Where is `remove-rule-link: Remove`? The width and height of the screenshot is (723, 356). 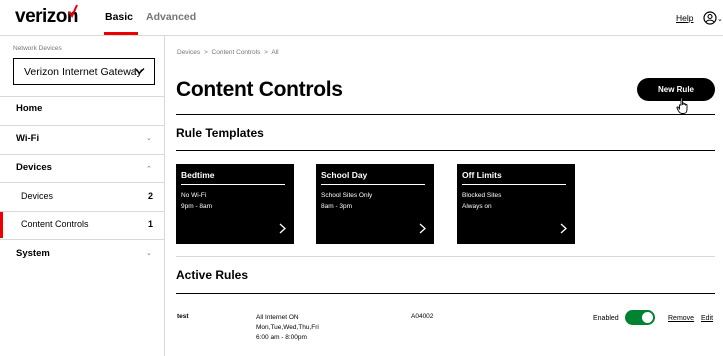 remove-rule-link: Remove is located at coordinates (681, 318).